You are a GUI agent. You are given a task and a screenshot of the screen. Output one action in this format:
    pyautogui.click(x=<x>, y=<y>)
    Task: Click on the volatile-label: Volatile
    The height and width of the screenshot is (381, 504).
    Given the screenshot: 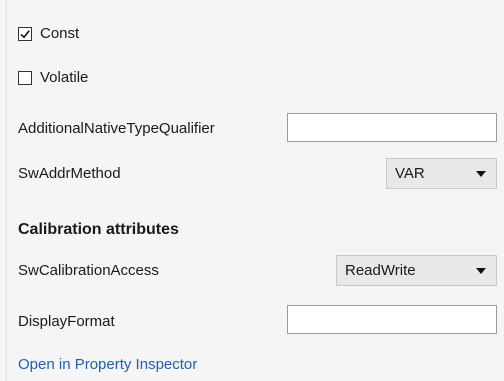 What is the action you would take?
    pyautogui.click(x=64, y=77)
    